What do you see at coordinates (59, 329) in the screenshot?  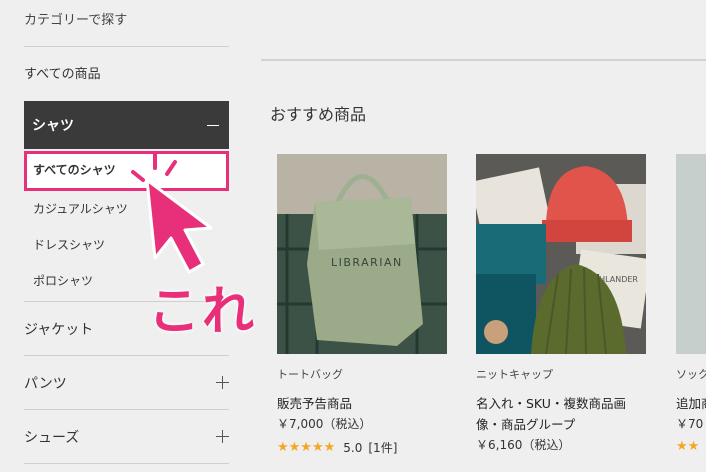 I see `sidebar-item-label: ジャケット` at bounding box center [59, 329].